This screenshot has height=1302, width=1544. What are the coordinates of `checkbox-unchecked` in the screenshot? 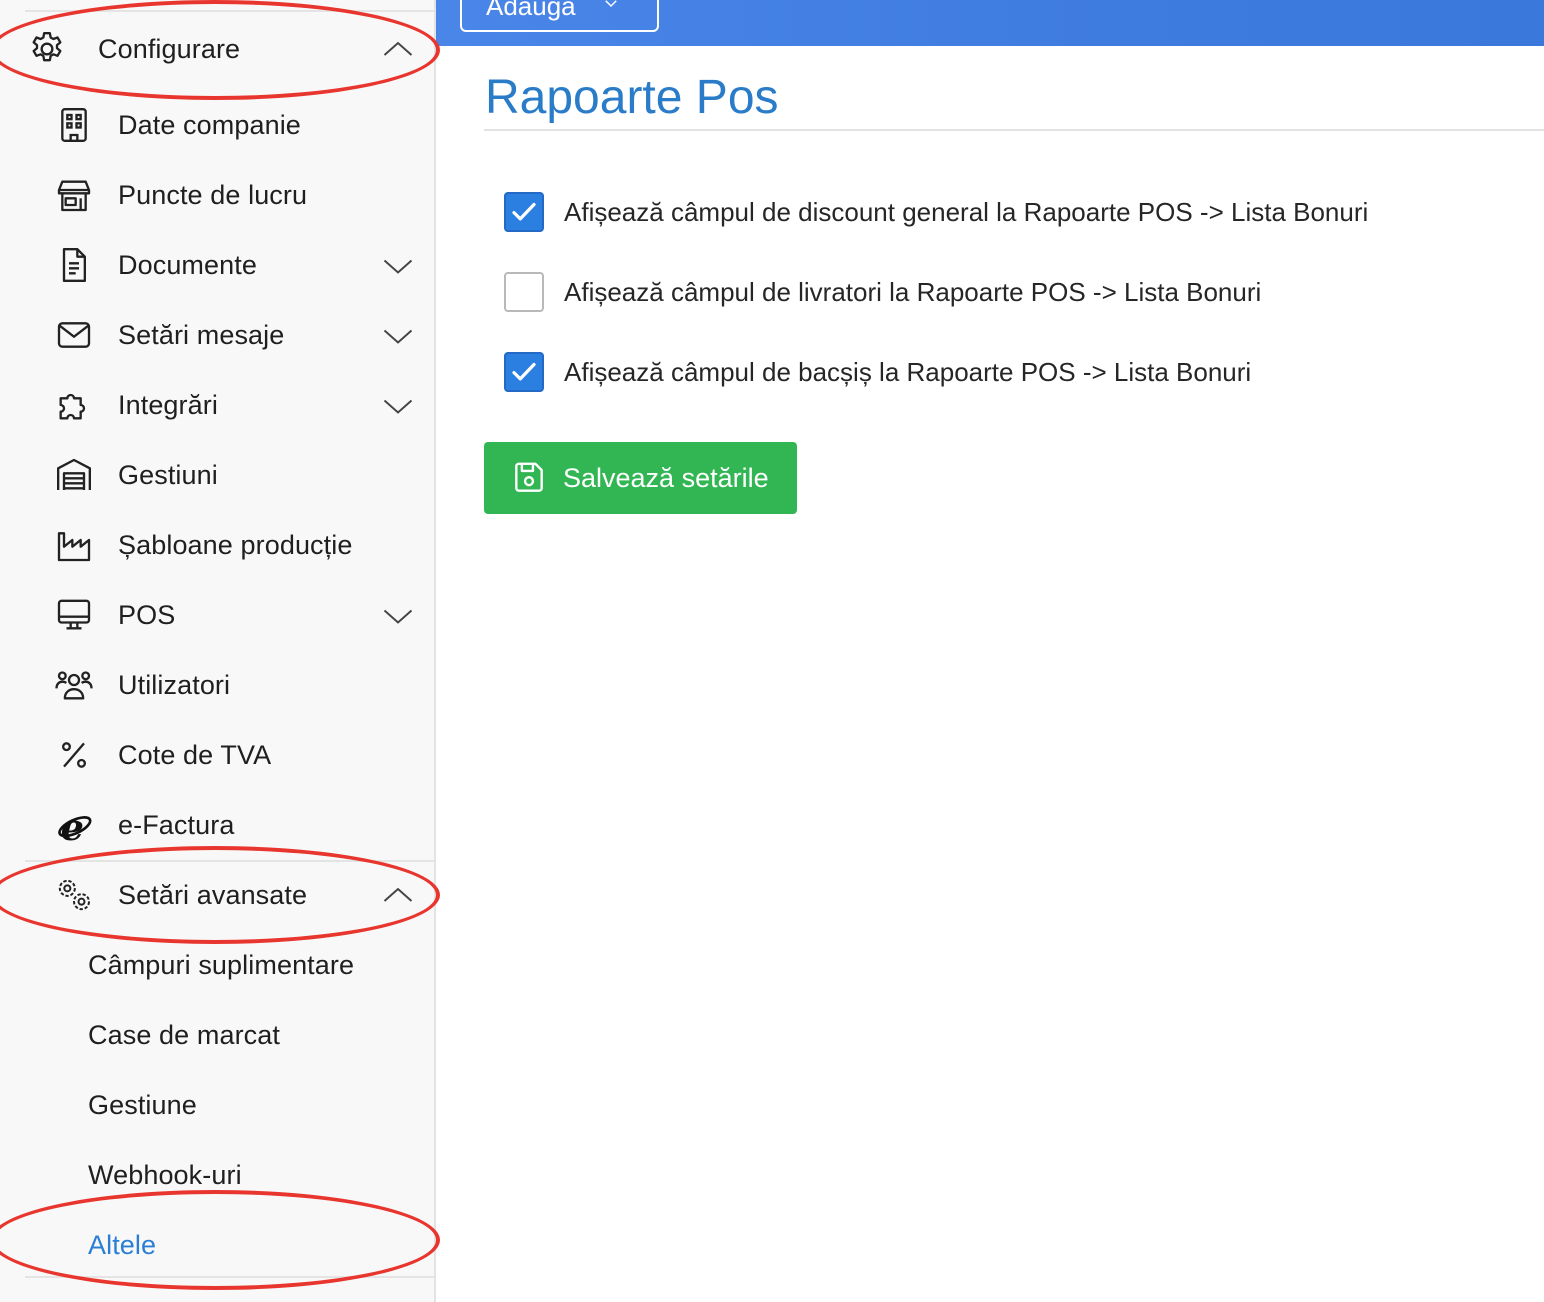 It's located at (524, 292).